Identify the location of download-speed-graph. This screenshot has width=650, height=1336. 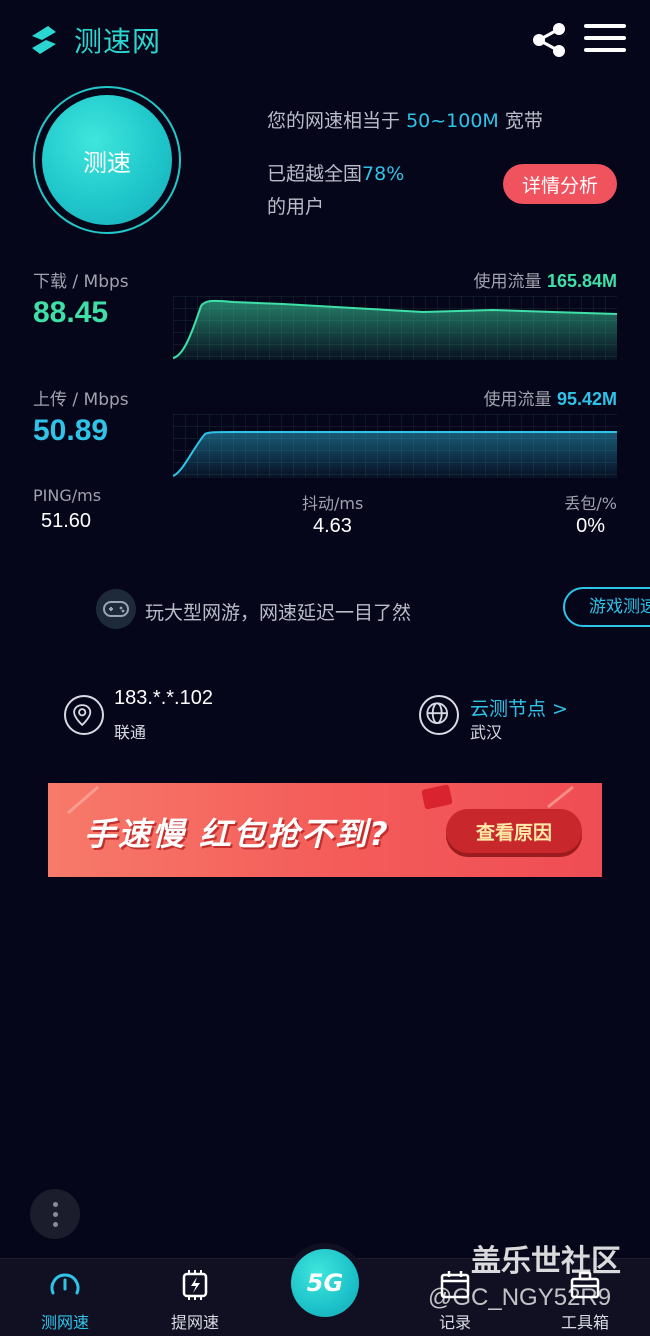
(395, 328).